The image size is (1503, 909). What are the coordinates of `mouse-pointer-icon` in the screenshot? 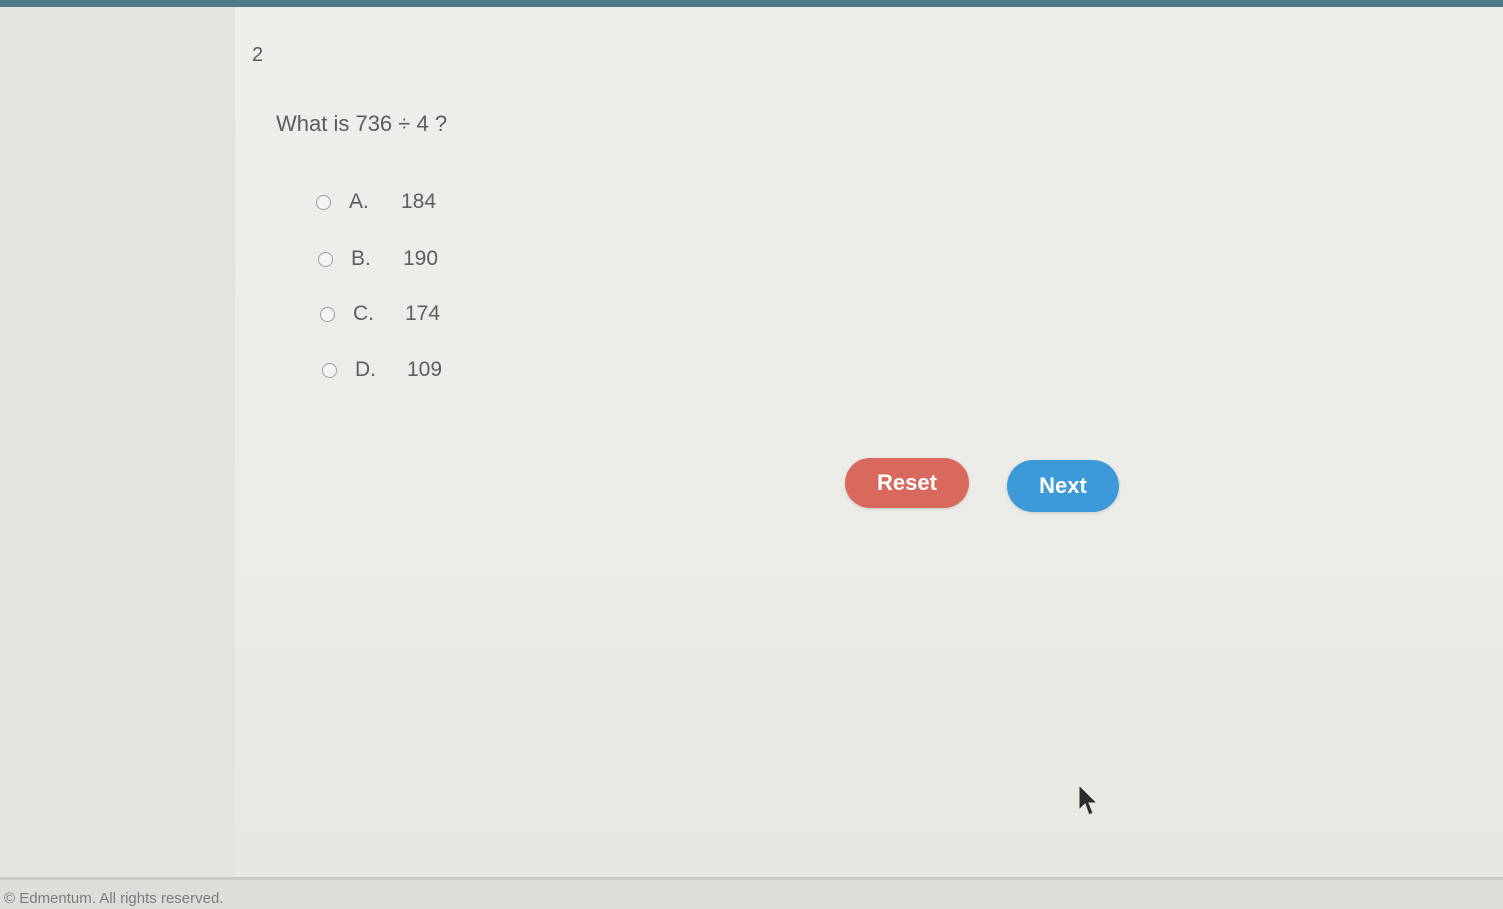 It's located at (1088, 800).